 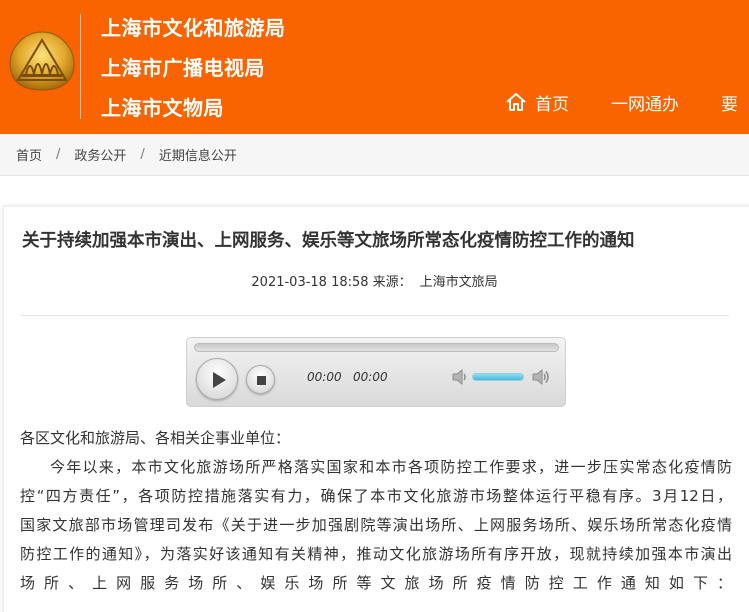 I want to click on article-source-label: 来源：, so click(x=392, y=282).